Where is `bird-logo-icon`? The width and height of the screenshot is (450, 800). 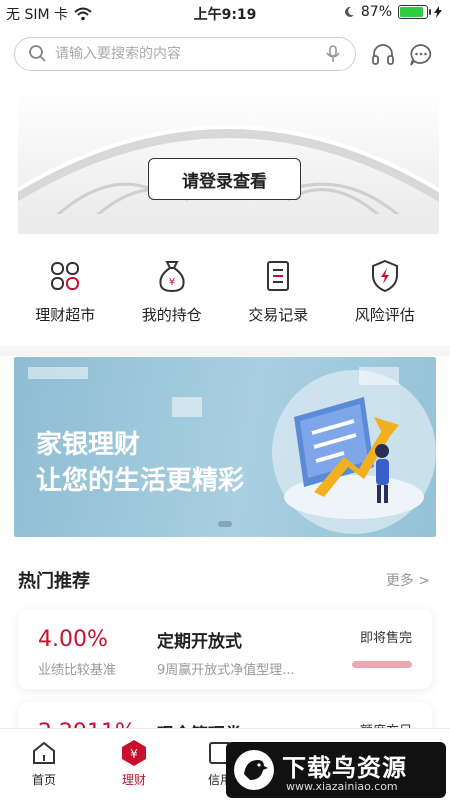
bird-logo-icon is located at coordinates (254, 770).